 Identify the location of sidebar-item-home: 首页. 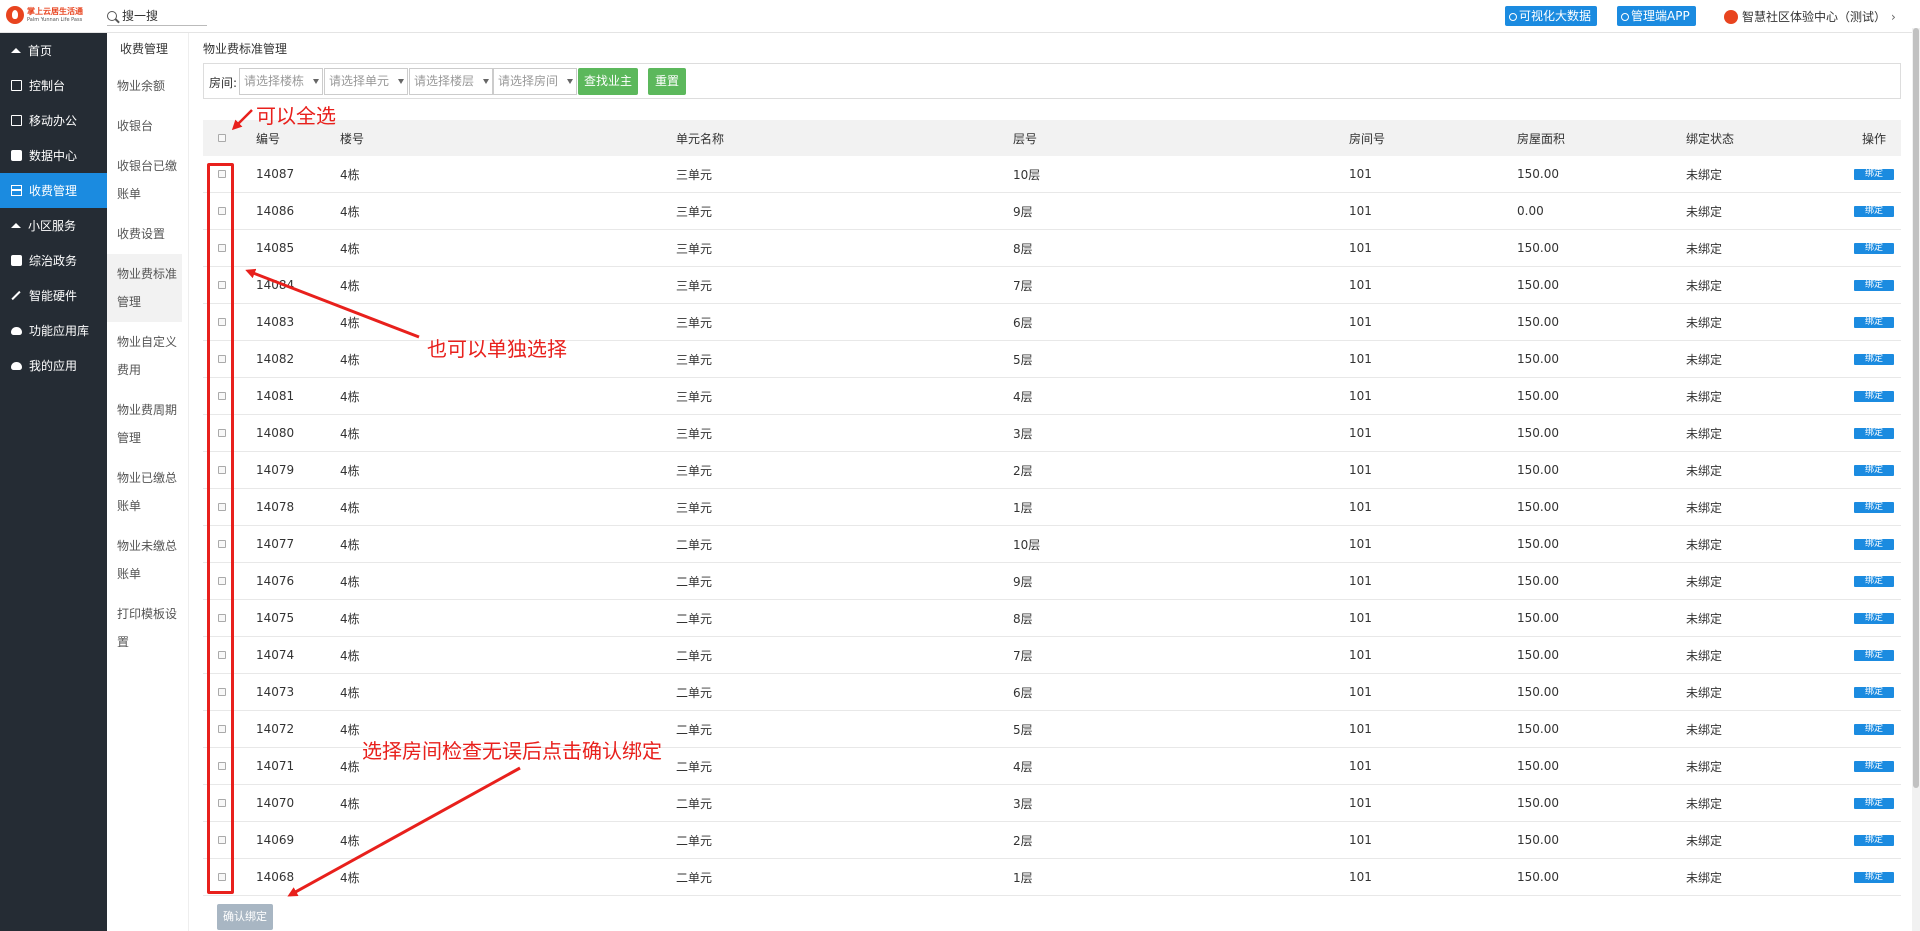
(53, 50).